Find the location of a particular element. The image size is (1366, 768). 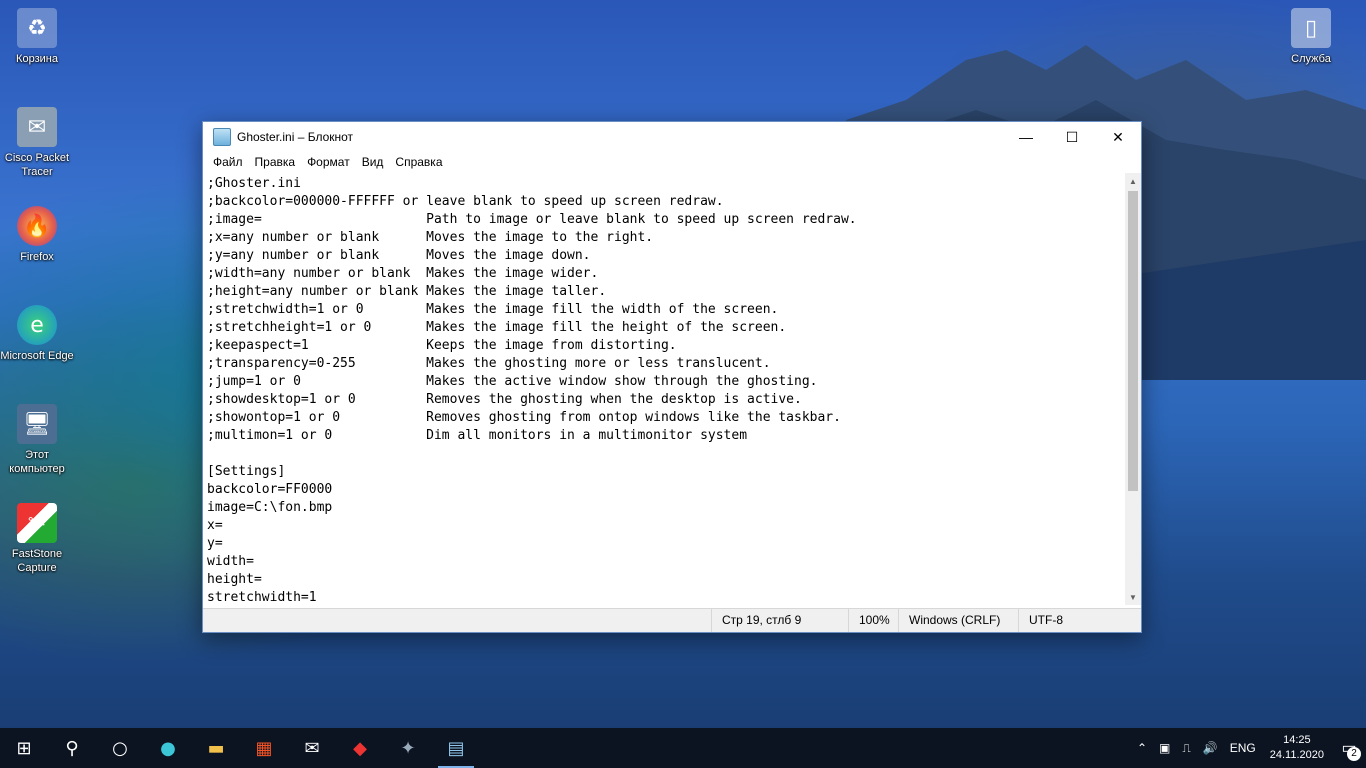

taskbar-file-explorer: ▬ is located at coordinates (216, 748).